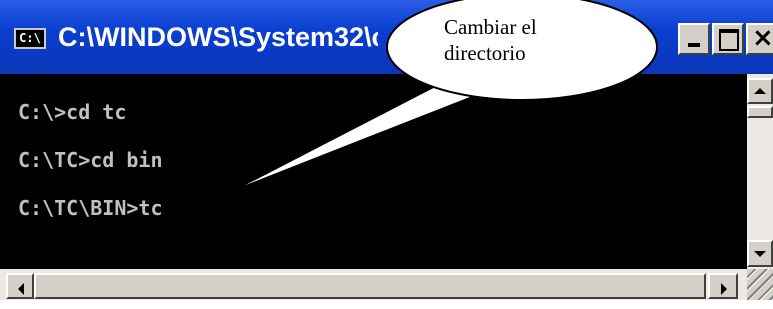 The width and height of the screenshot is (773, 309). I want to click on scroll-down-button, so click(760, 253).